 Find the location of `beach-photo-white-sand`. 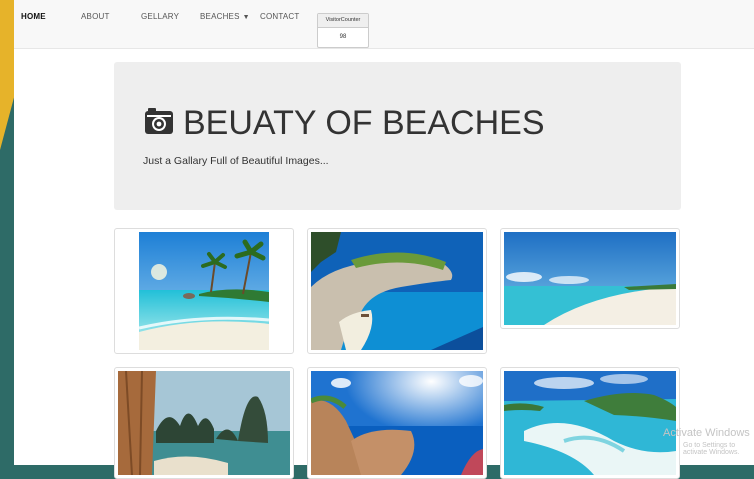

beach-photo-white-sand is located at coordinates (590, 278).